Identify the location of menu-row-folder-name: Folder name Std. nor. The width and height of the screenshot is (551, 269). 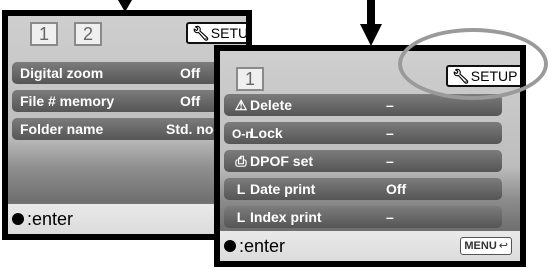
(129, 129).